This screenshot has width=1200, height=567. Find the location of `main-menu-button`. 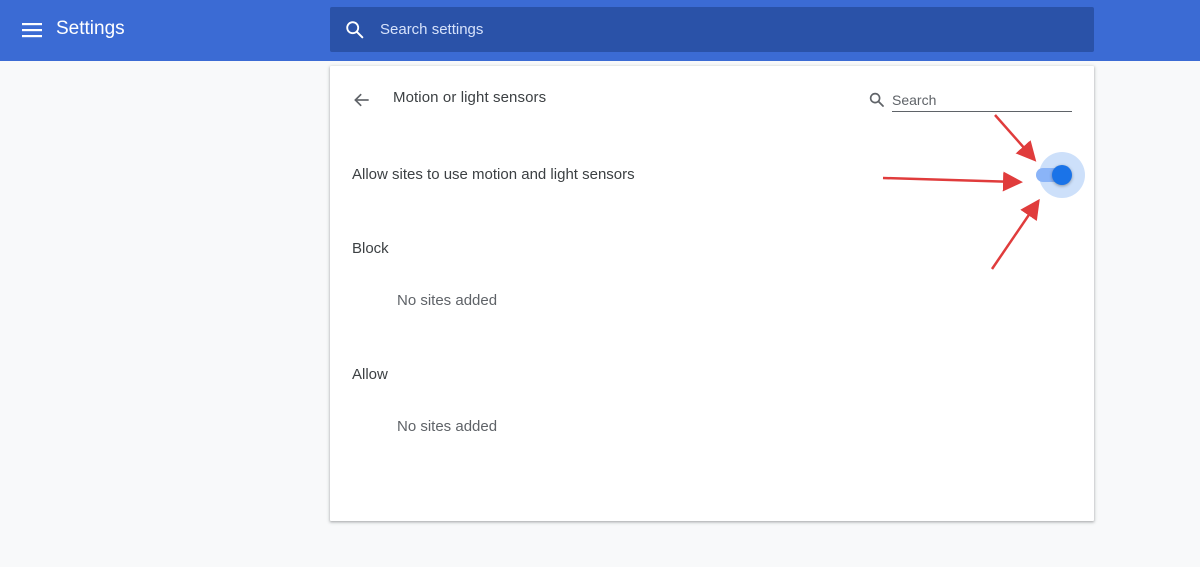

main-menu-button is located at coordinates (32, 30).